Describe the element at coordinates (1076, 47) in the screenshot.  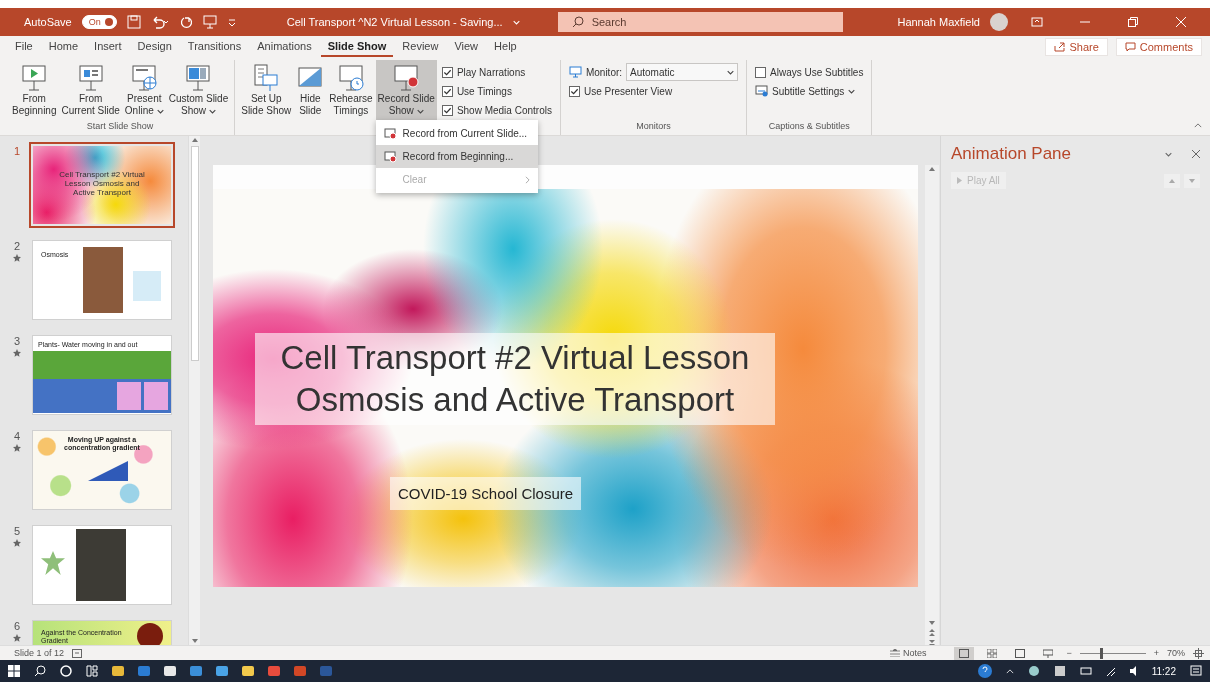
I see `share-button: Share` at that location.